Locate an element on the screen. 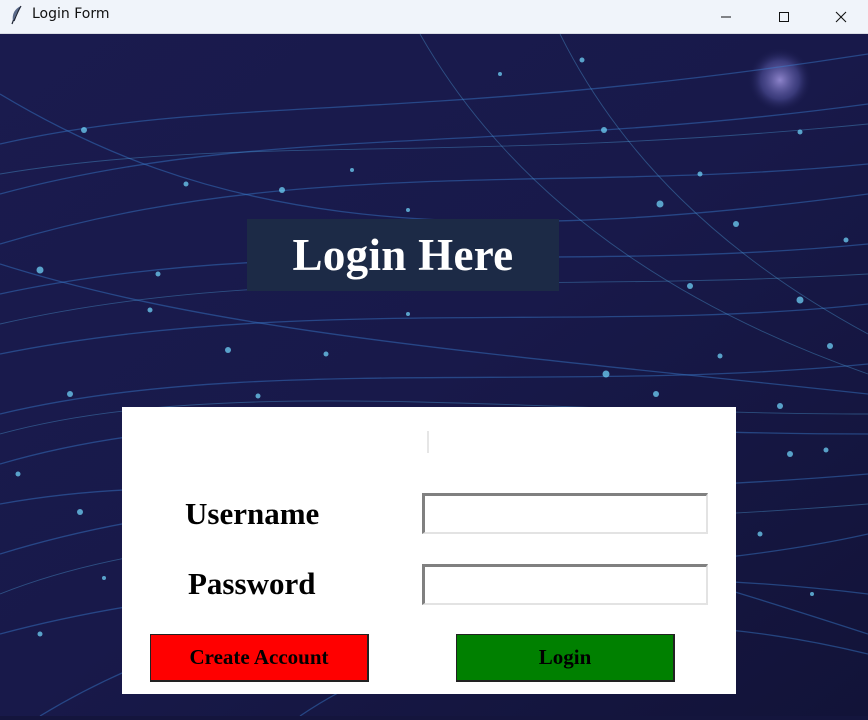 The height and width of the screenshot is (720, 868). create-account-button: Create Account is located at coordinates (259, 658).